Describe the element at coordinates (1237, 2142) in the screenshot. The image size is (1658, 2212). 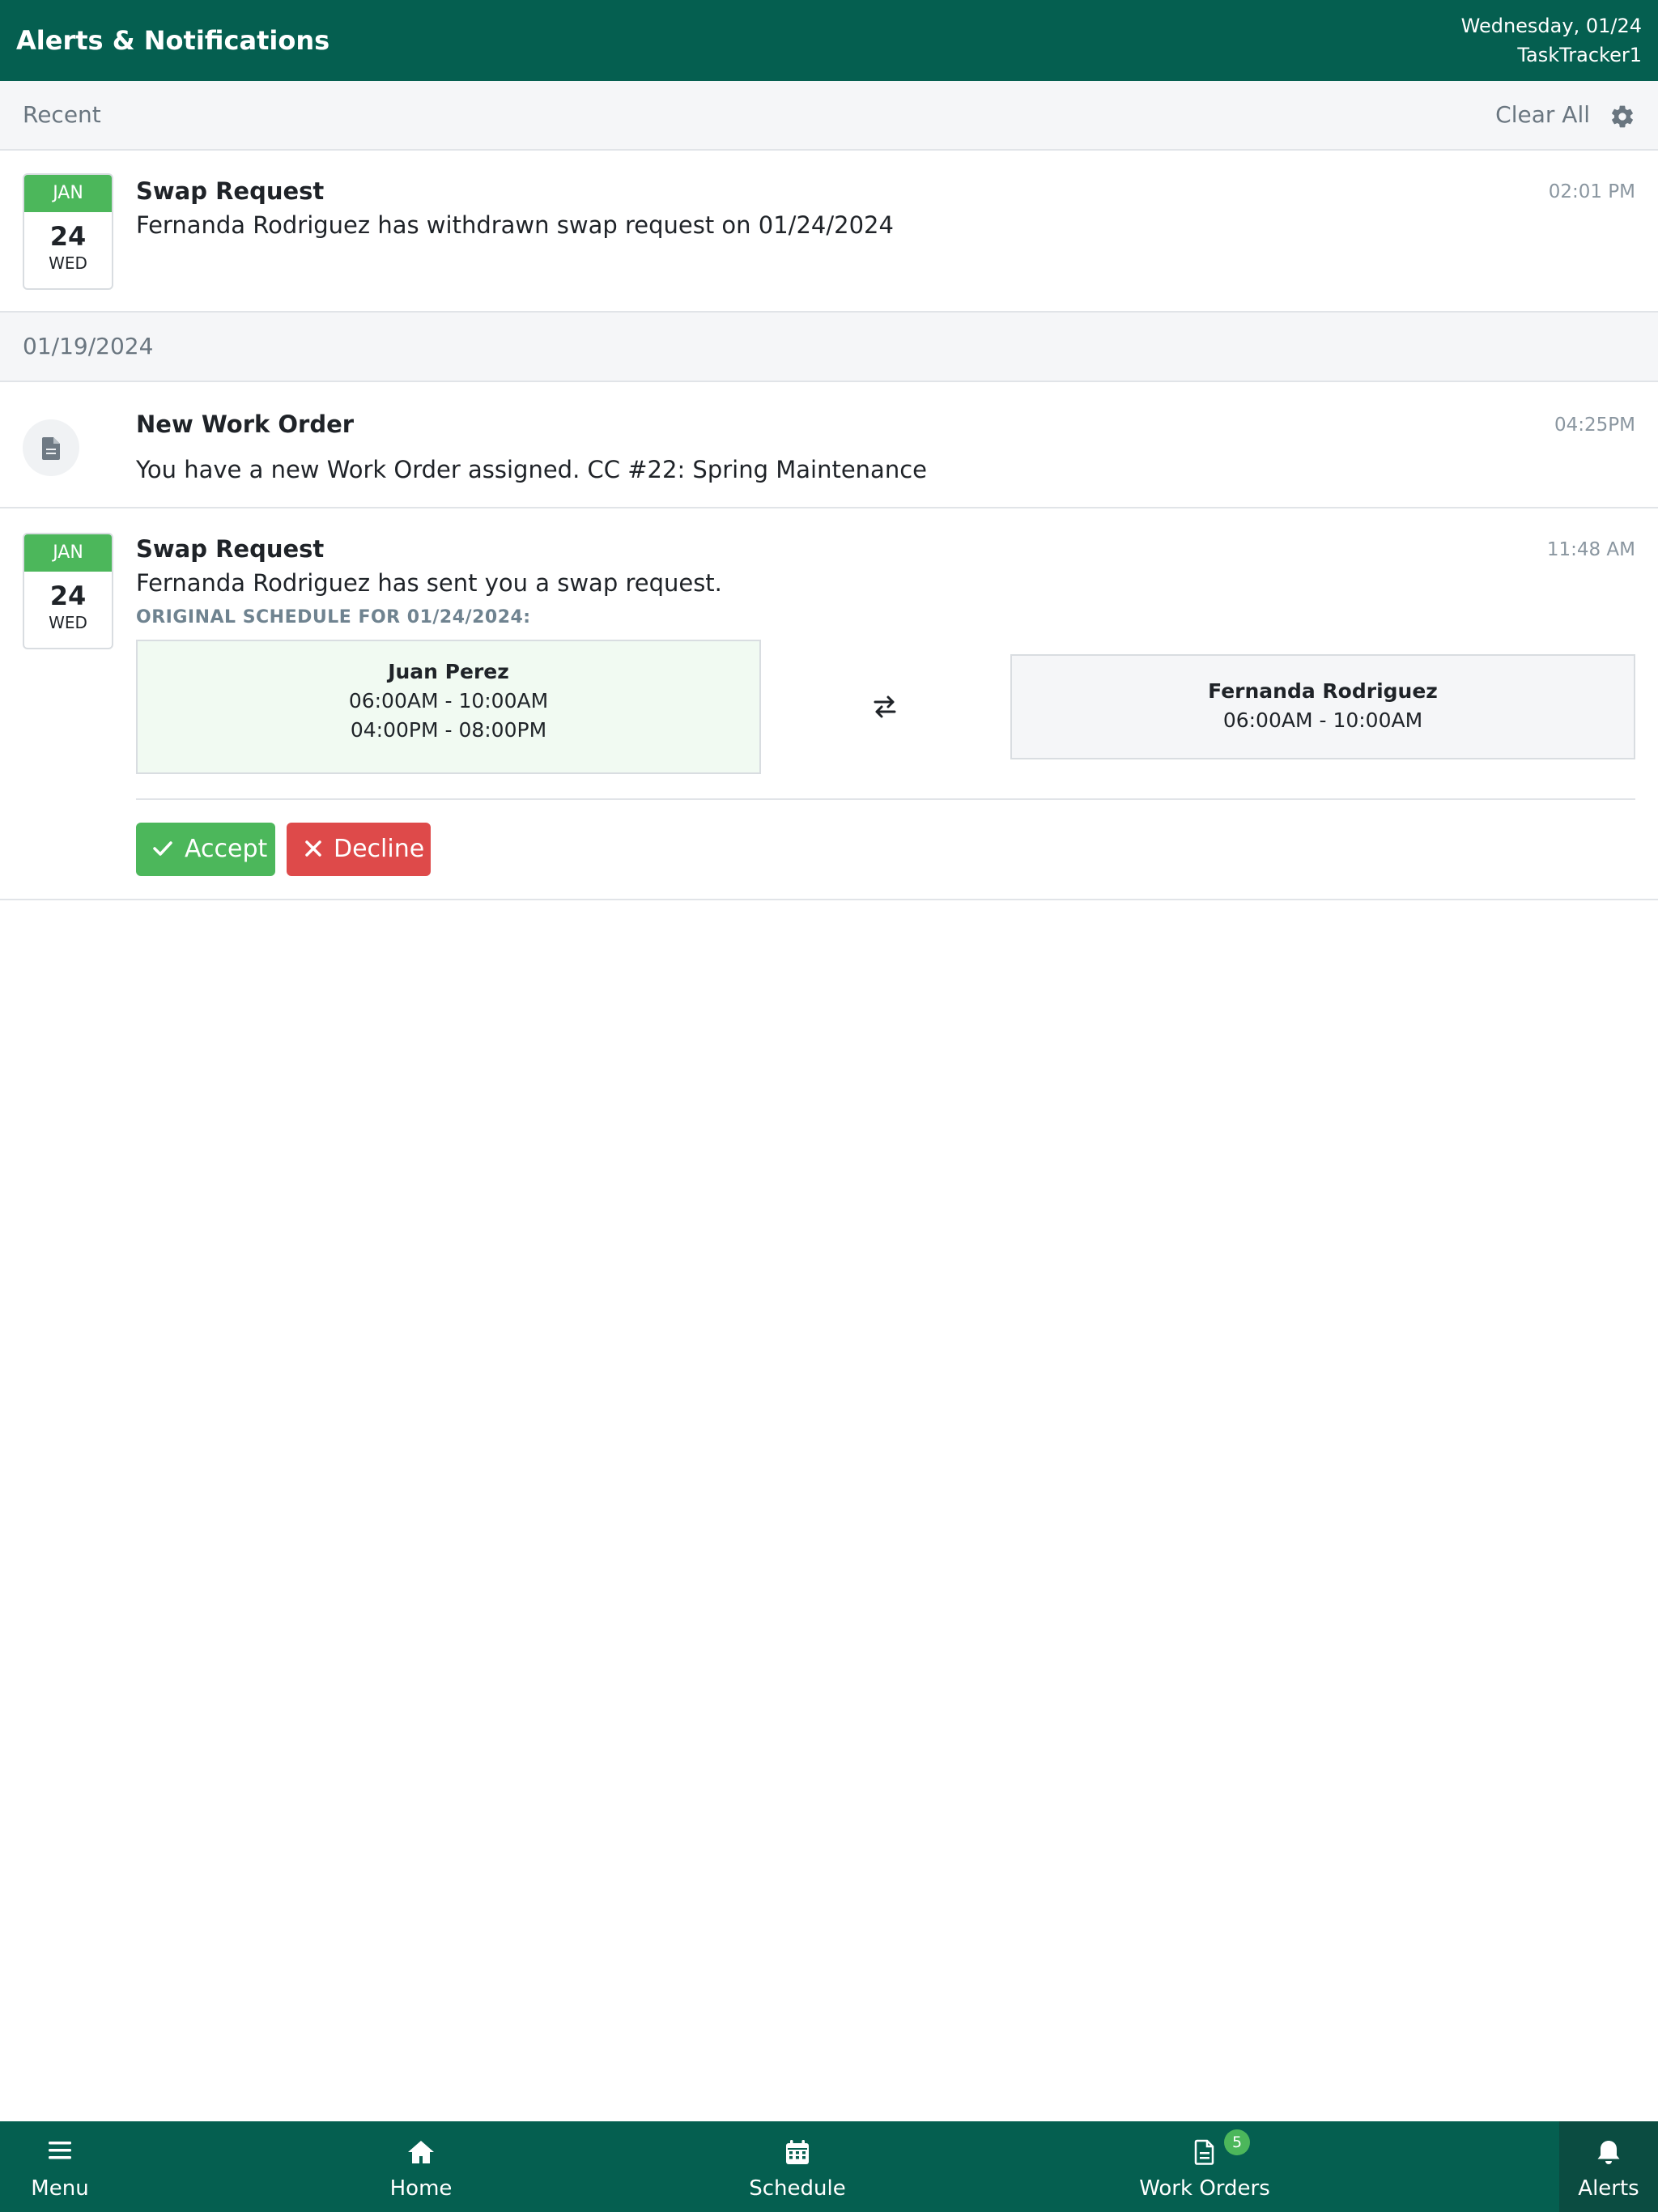
I see `work-orders-badge: 5` at that location.